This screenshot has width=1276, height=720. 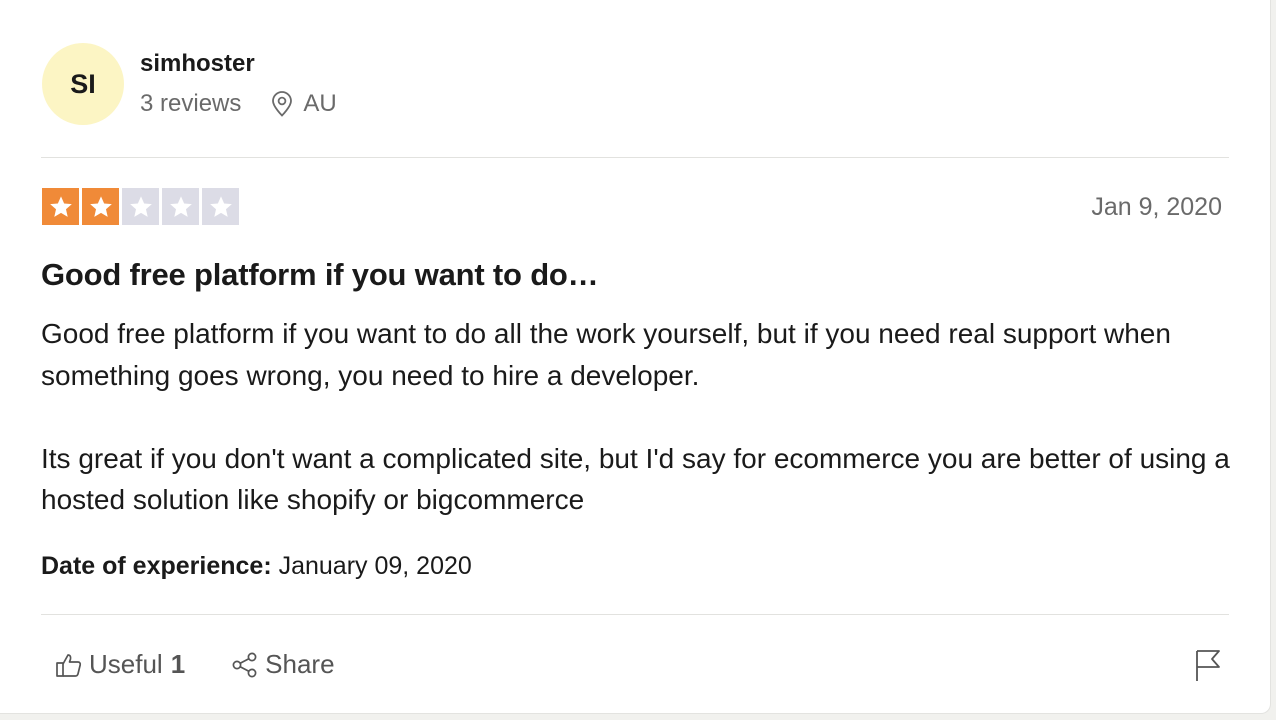 I want to click on review-actions: Useful 1 Share, so click(x=195, y=664).